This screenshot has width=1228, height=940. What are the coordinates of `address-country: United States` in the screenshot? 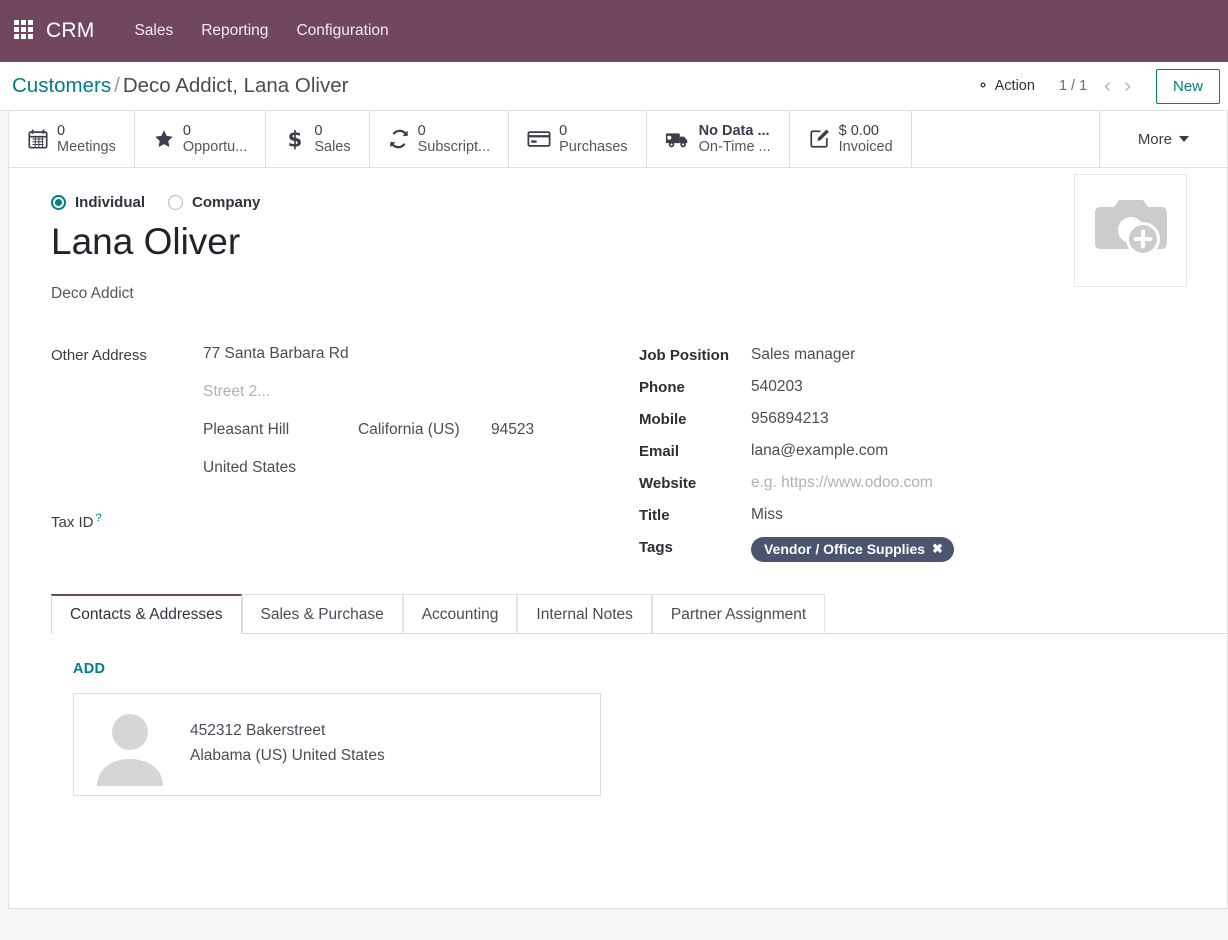 It's located at (368, 468).